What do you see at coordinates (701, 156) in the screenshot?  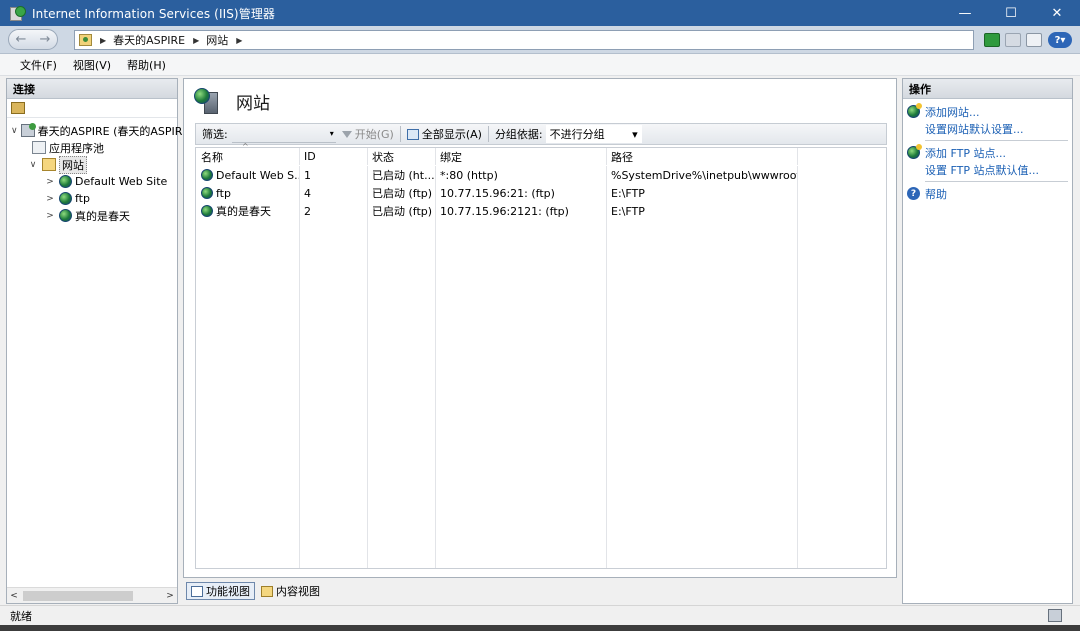 I see `column-header-path: 路径` at bounding box center [701, 156].